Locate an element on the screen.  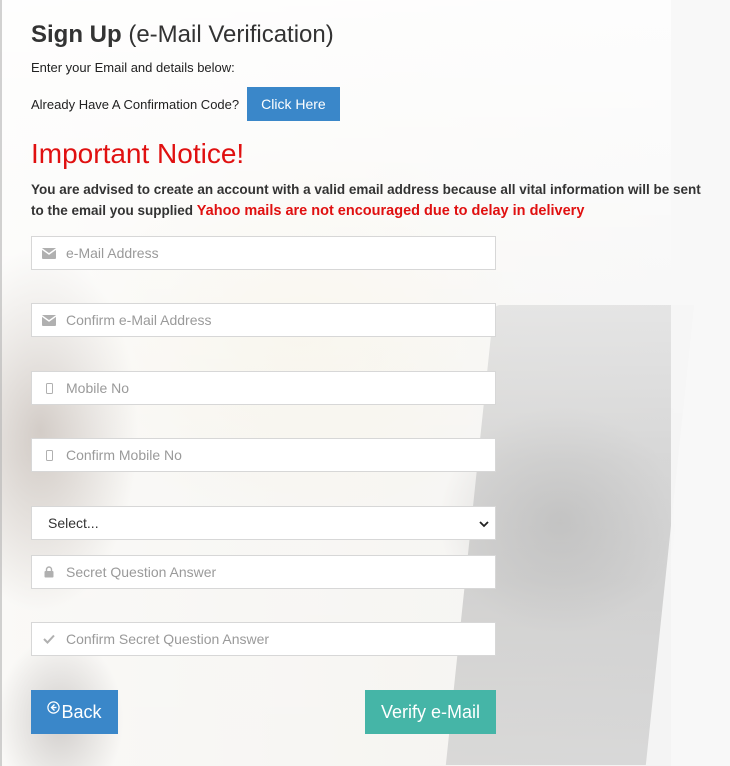
page-title: Sign Up (e-Mail Verification) is located at coordinates (182, 35).